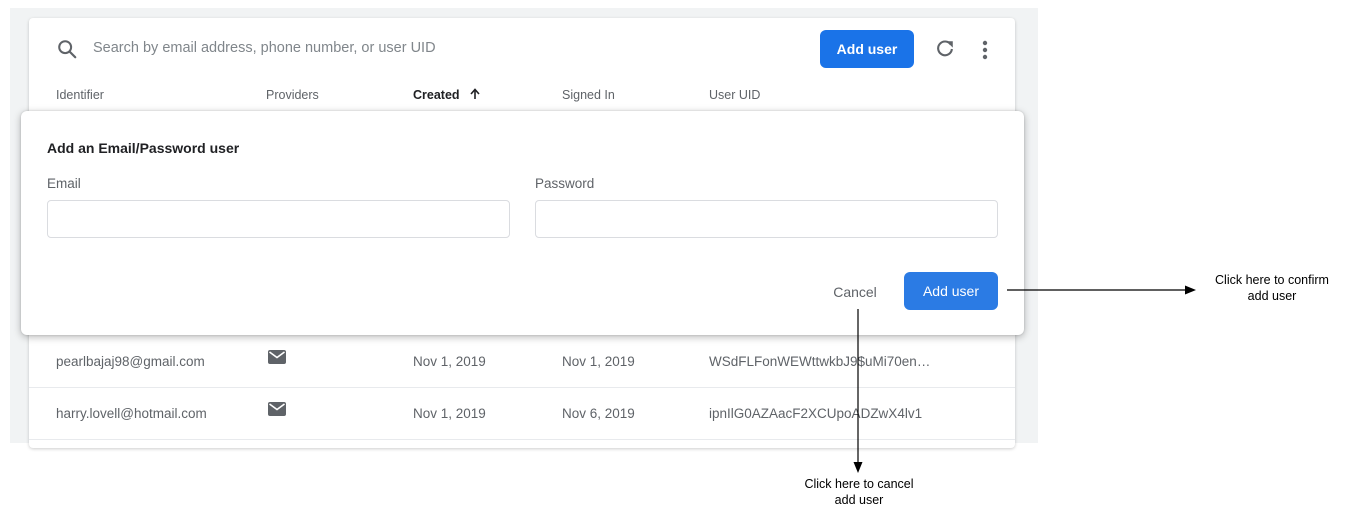 Image resolution: width=1354 pixels, height=508 pixels. Describe the element at coordinates (859, 492) in the screenshot. I see `cancel-annotation: Click here to cancel add user` at that location.